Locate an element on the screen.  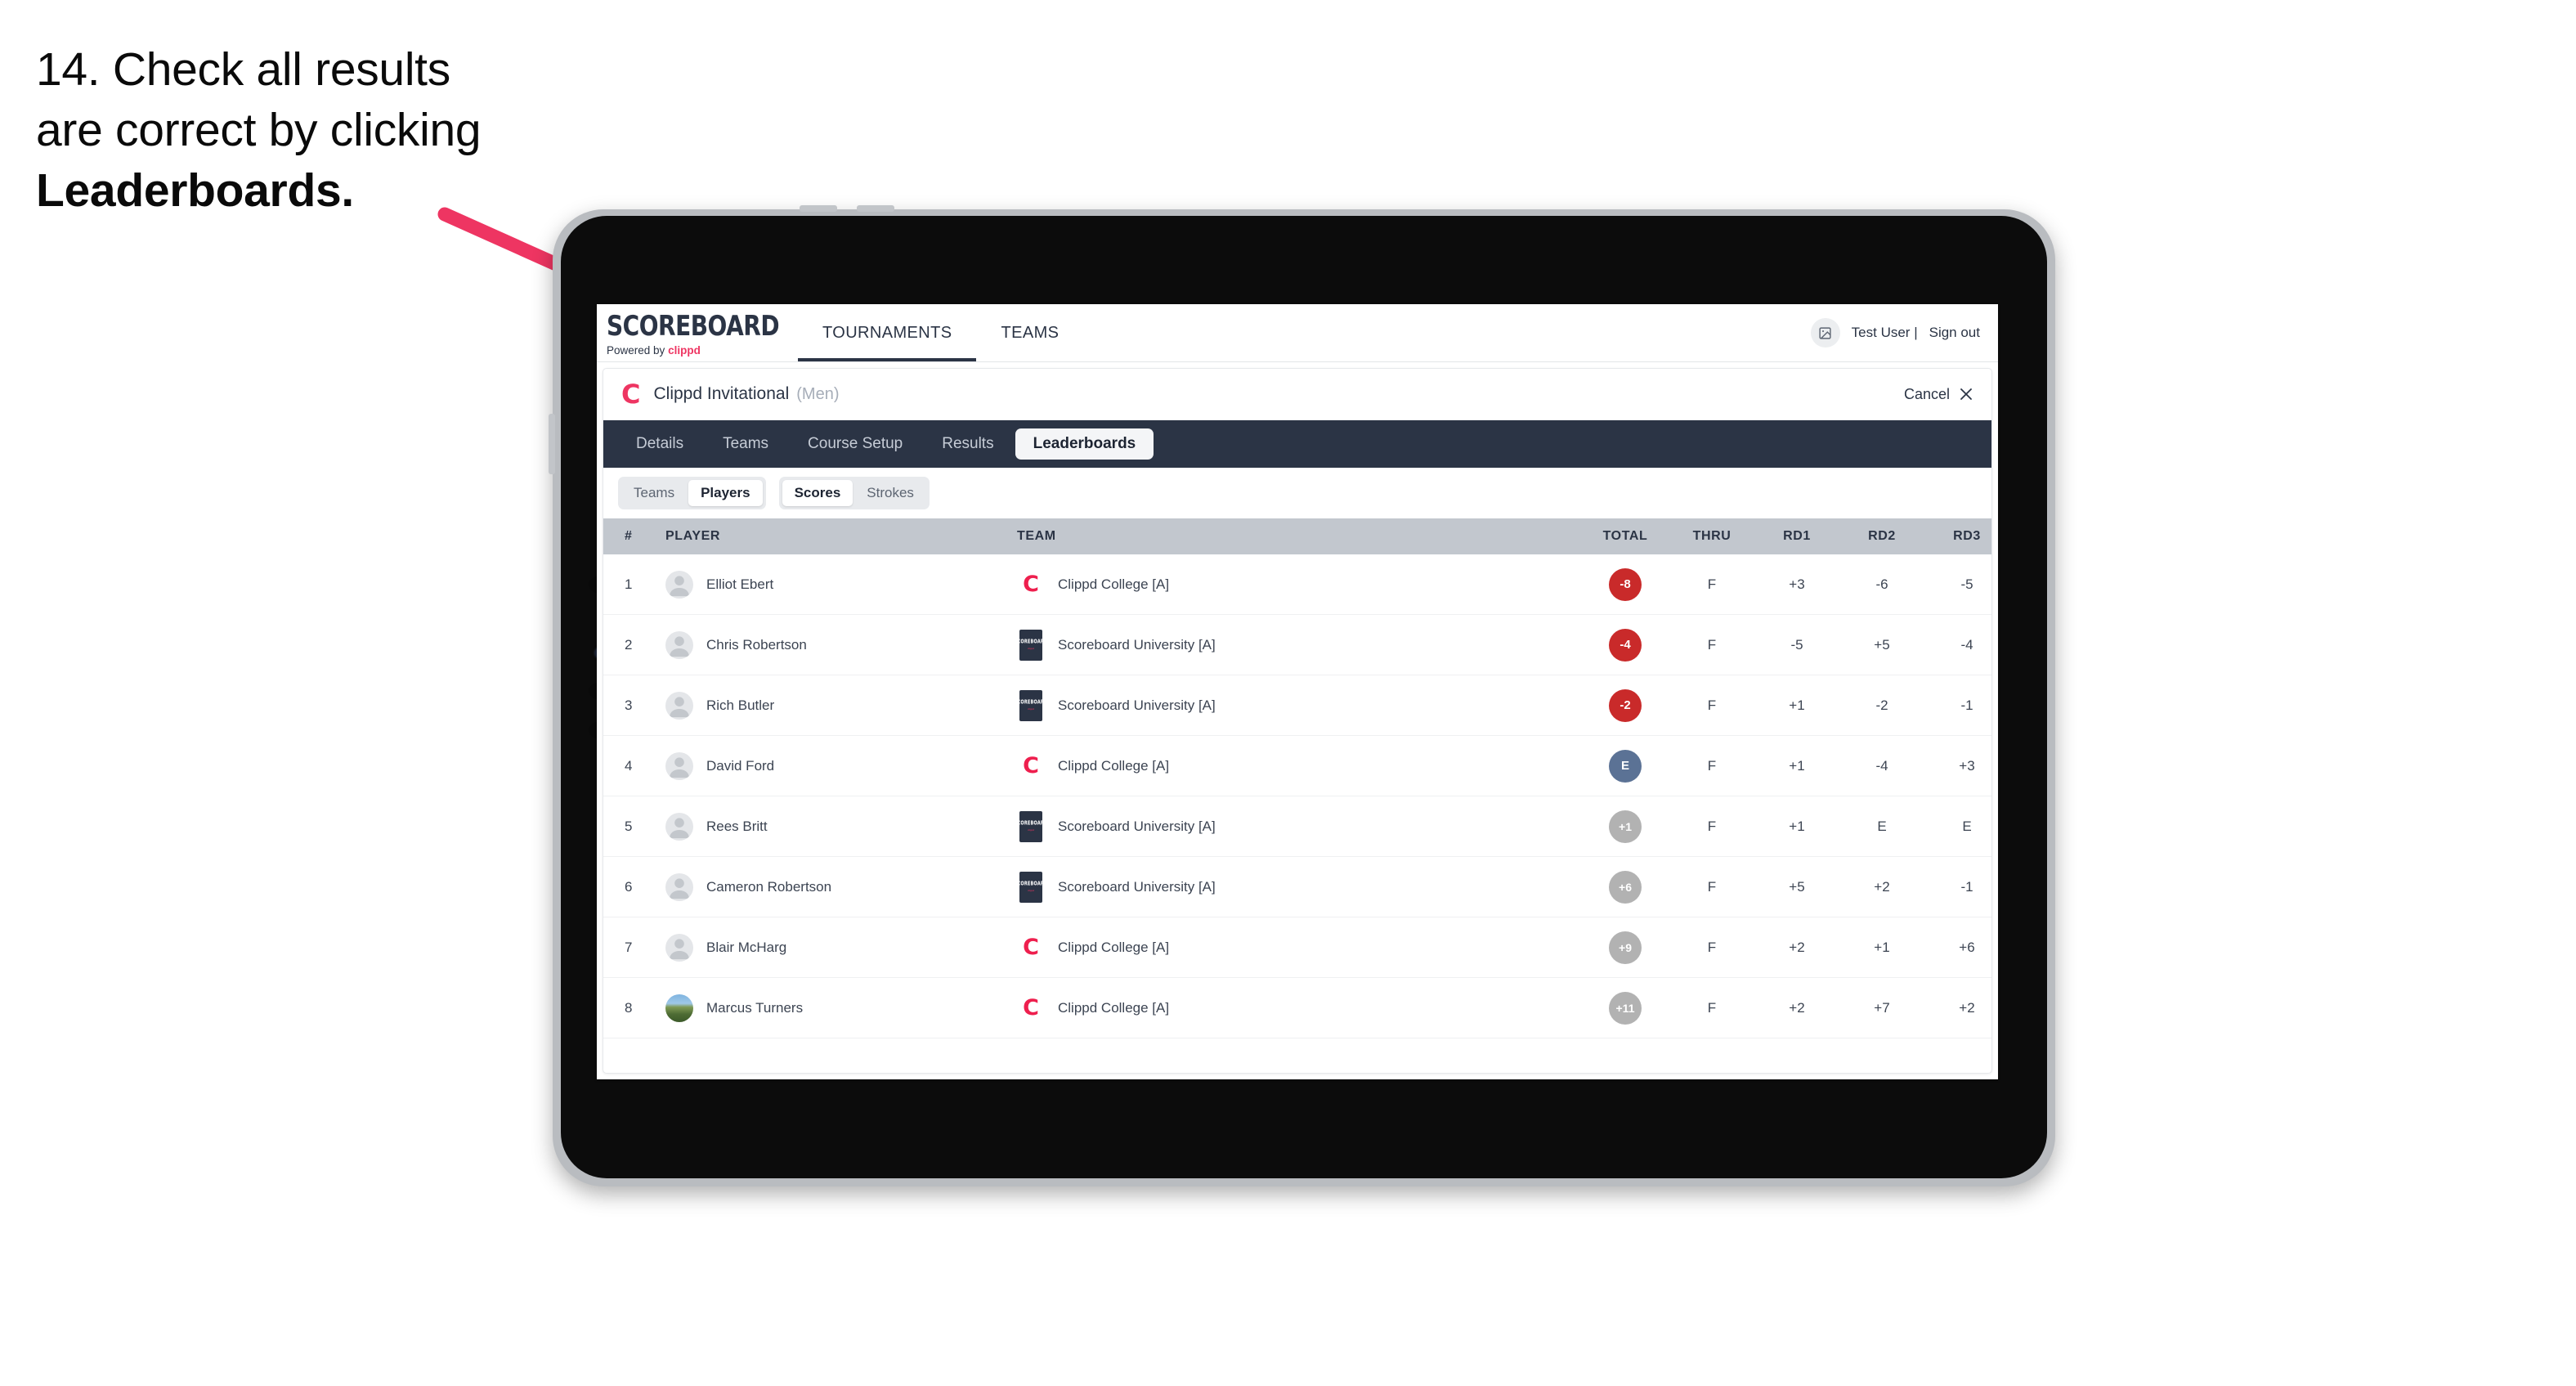
cell-rd2: +7 is located at coordinates (1882, 1008).